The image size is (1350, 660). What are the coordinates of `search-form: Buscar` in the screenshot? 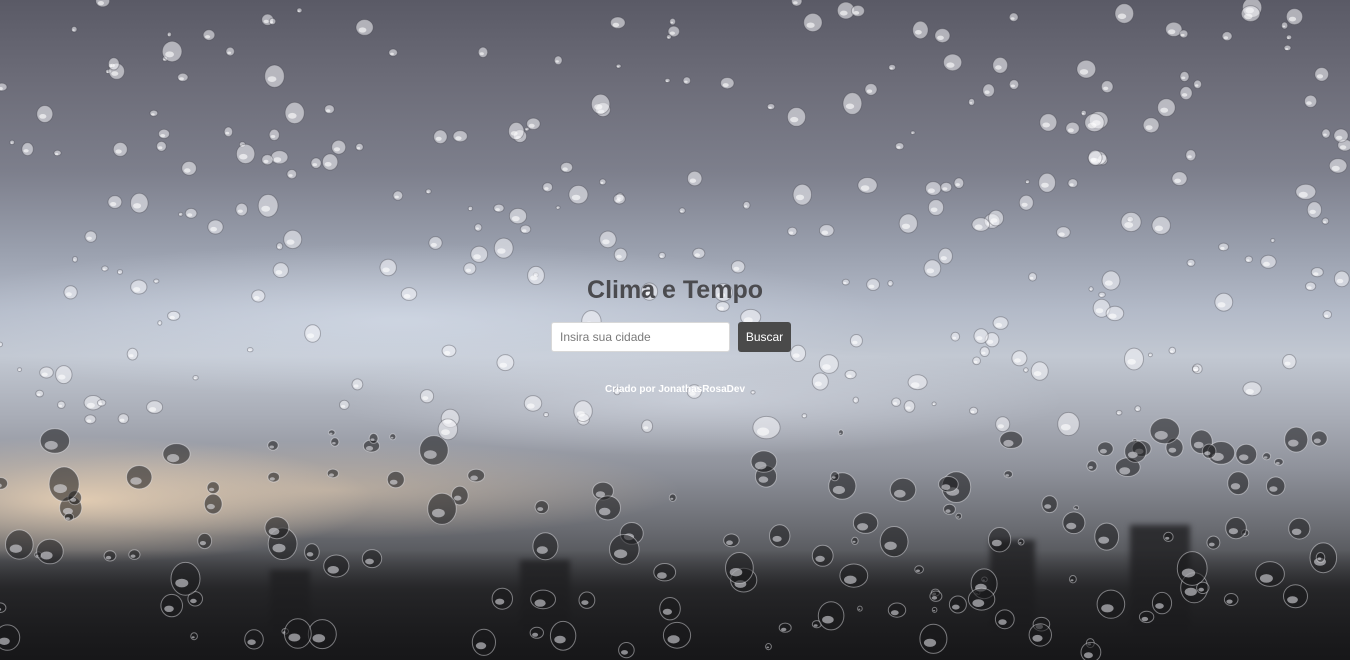 It's located at (671, 337).